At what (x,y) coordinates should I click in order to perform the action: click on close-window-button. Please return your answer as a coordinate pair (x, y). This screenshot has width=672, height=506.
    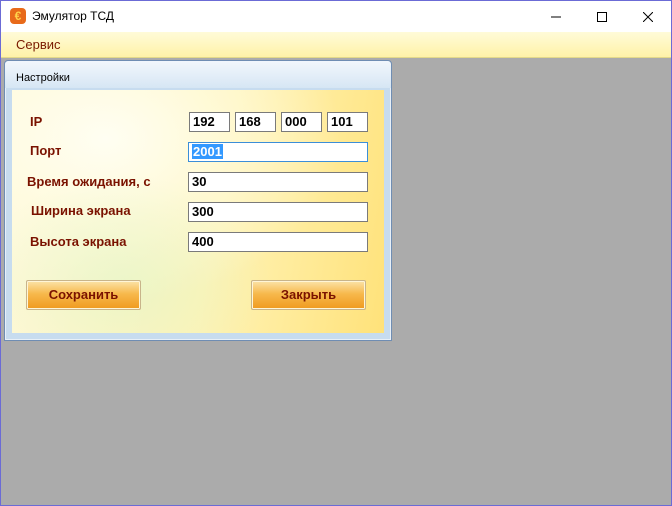
    Looking at the image, I should click on (648, 16).